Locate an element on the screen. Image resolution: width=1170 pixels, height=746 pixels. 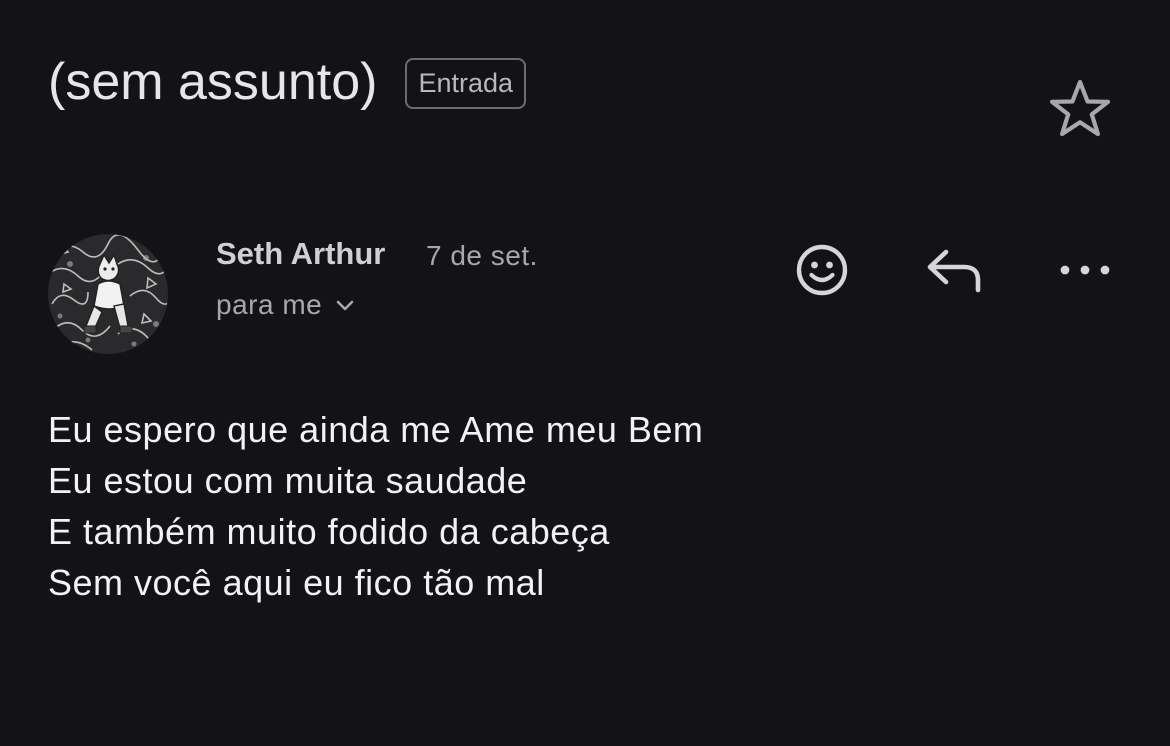
message-body-line: E também muito fodido da cabeça is located at coordinates (329, 531).